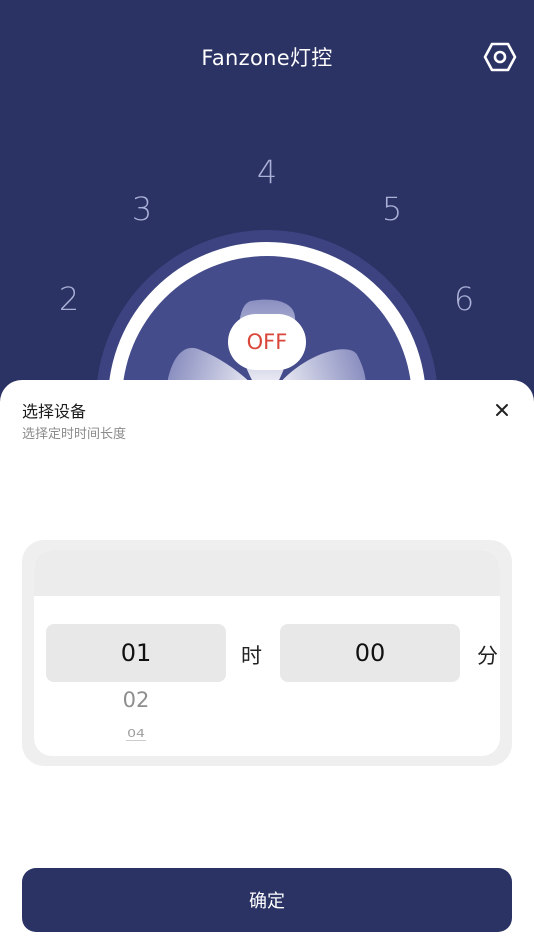 The width and height of the screenshot is (534, 950). I want to click on speed-level-2: 2, so click(69, 299).